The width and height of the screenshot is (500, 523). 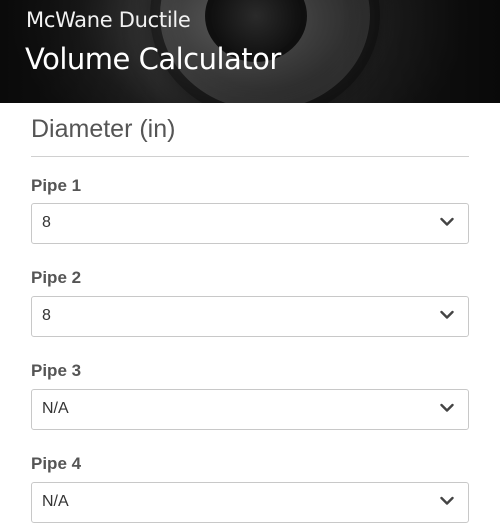 I want to click on pipe-2-value: 8, so click(x=46, y=315).